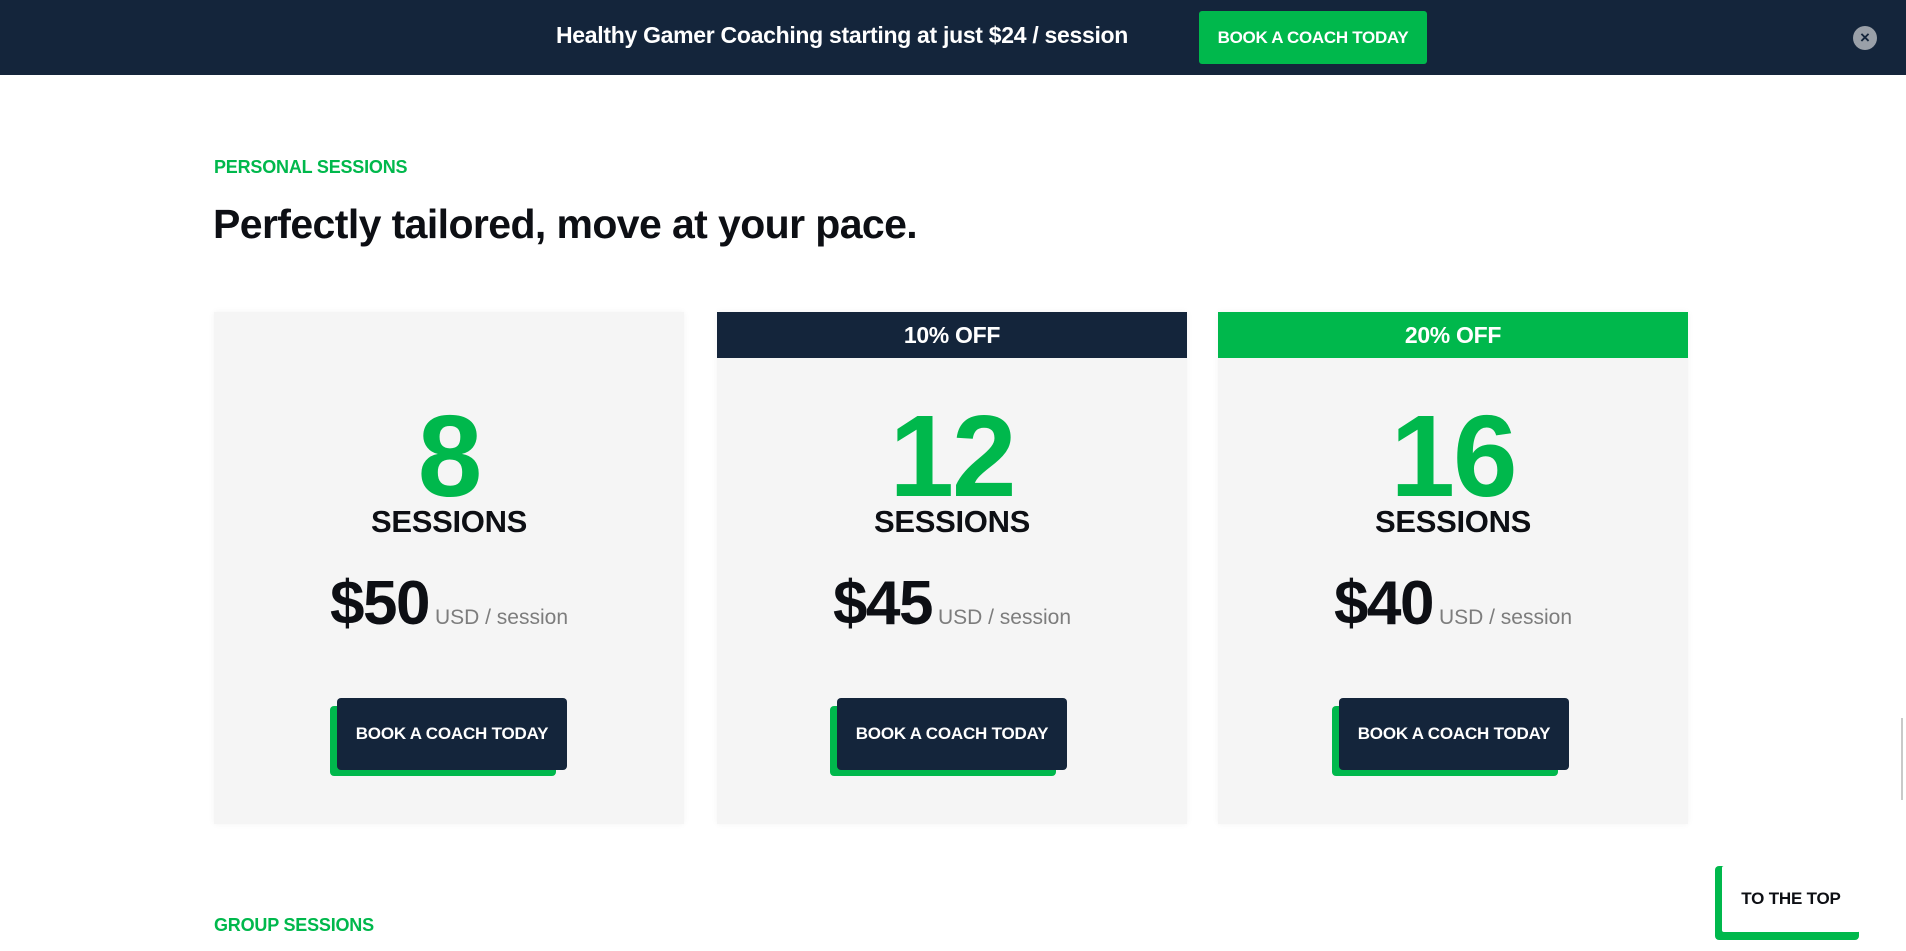 The image size is (1906, 951). What do you see at coordinates (294, 925) in the screenshot?
I see `group-sessions-eyebrow: GROUP SESSIONS` at bounding box center [294, 925].